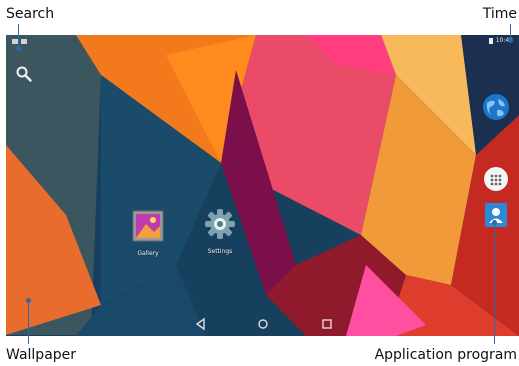 This screenshot has height=366, width=519. I want to click on application-program-callout: Application program, so click(445, 355).